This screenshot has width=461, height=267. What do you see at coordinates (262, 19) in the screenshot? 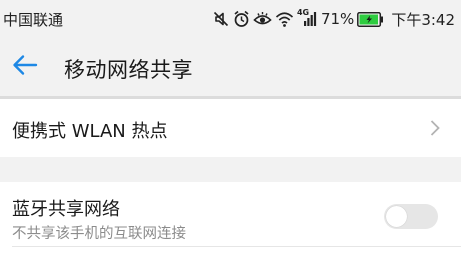
I see `eye-comfort-icon` at bounding box center [262, 19].